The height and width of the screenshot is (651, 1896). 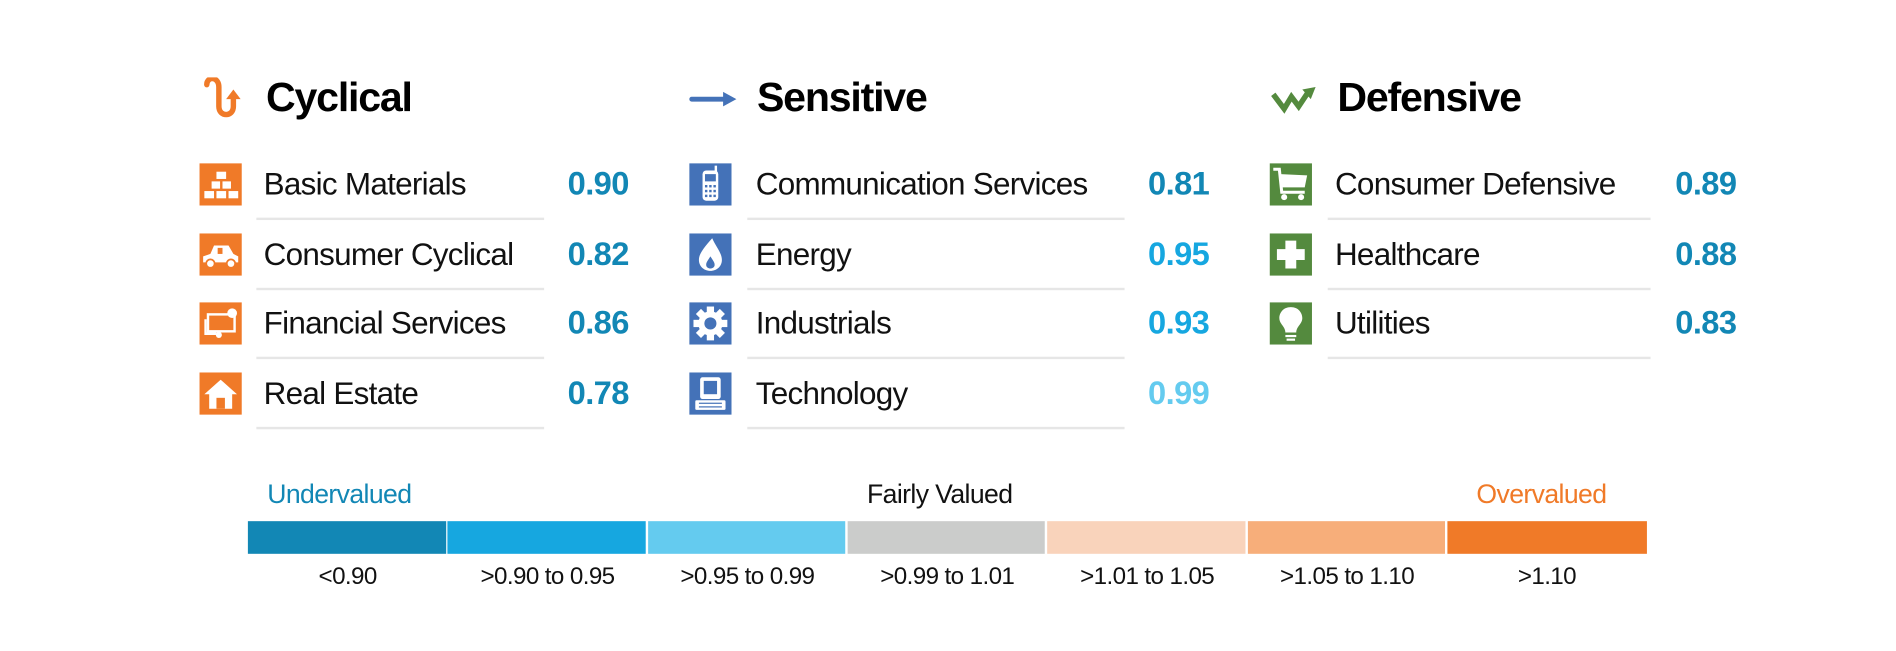 What do you see at coordinates (713, 99) in the screenshot?
I see `right-arrow-icon` at bounding box center [713, 99].